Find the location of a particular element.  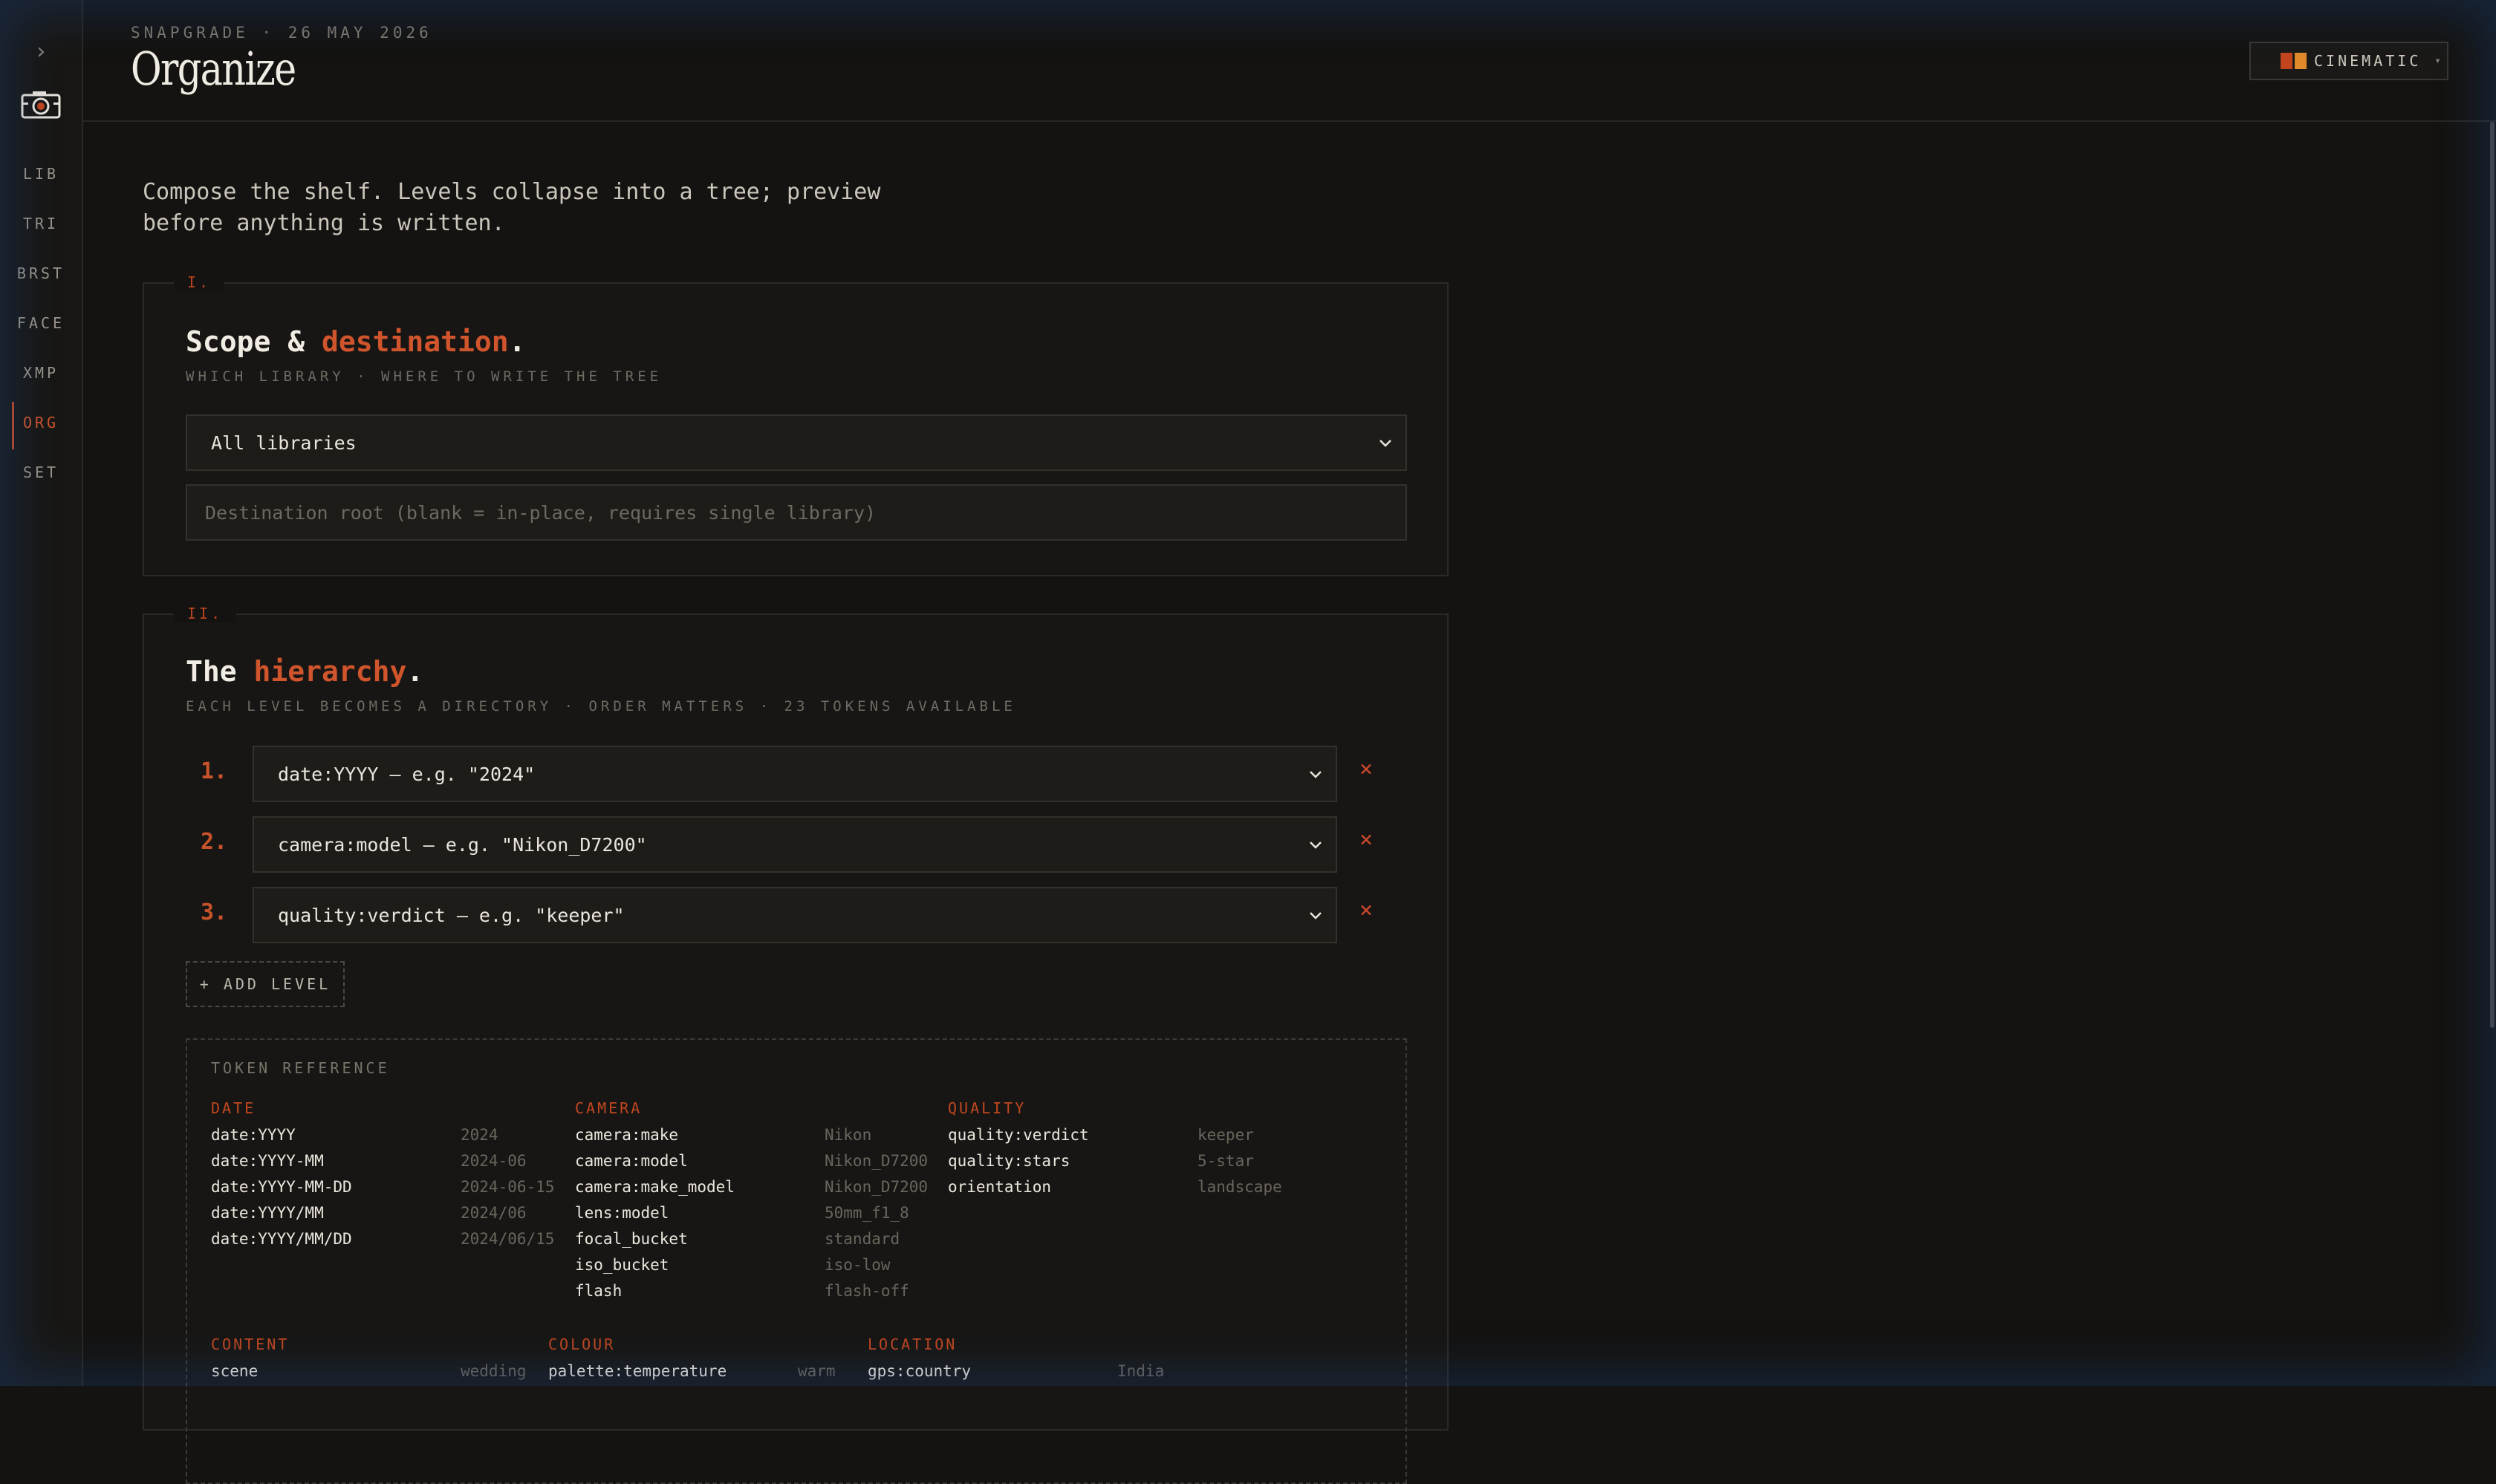

token-row: date:YYYY-MM-DD 2024-06-15 is located at coordinates (383, 1187).